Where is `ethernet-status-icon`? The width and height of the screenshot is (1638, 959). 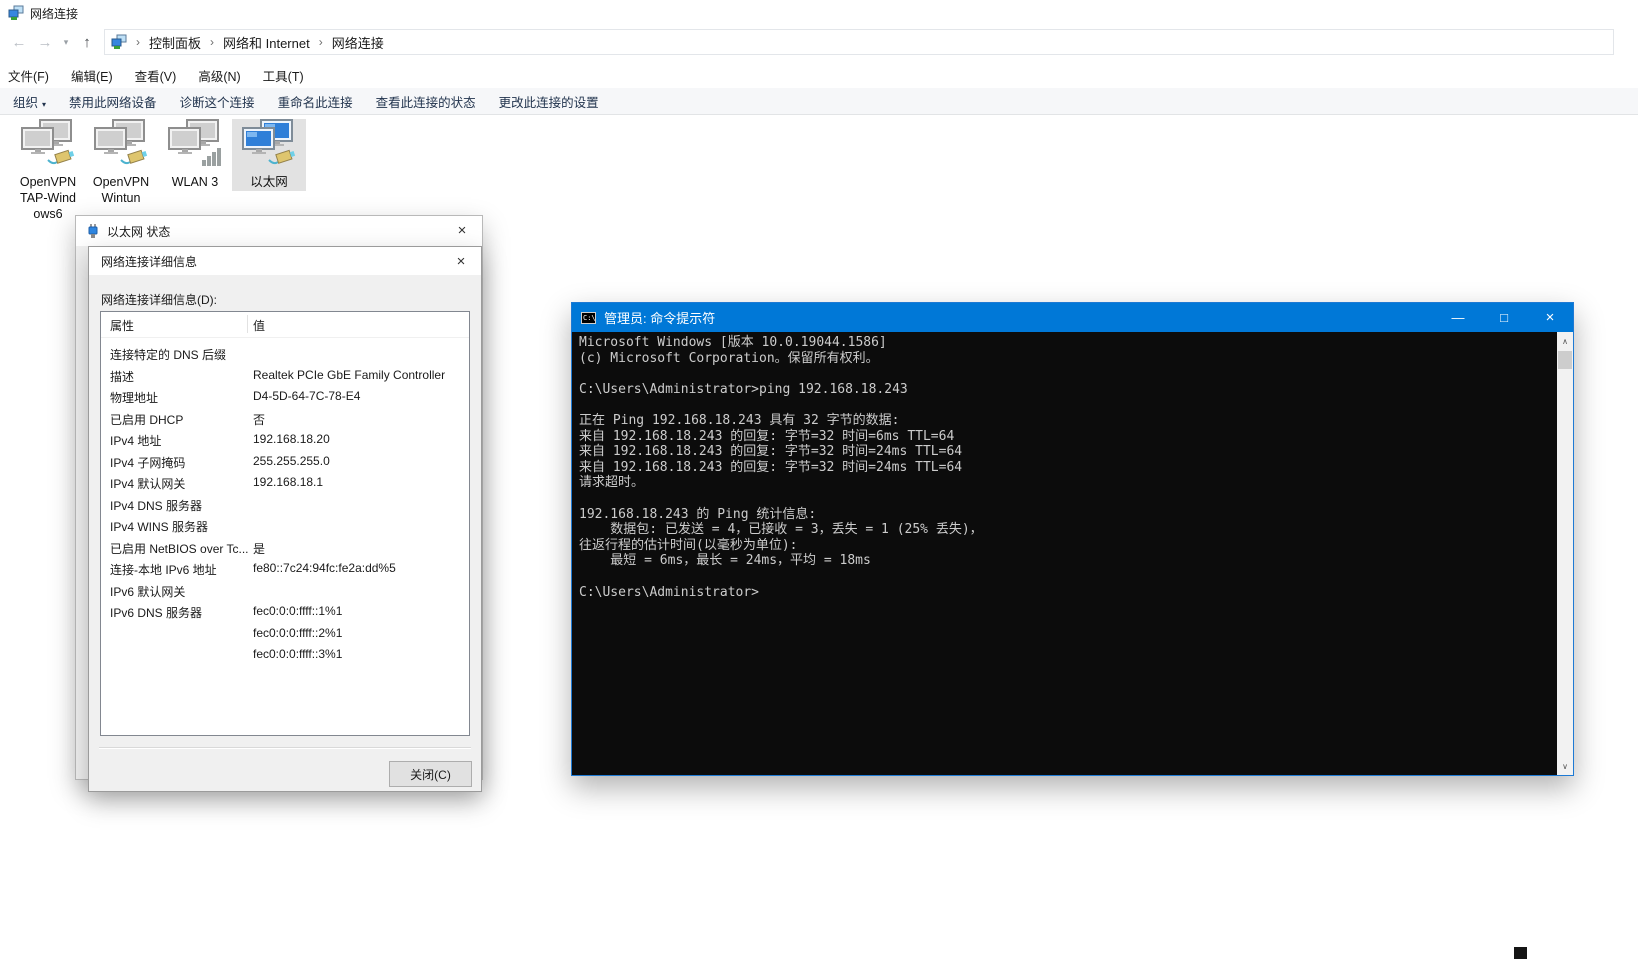 ethernet-status-icon is located at coordinates (93, 231).